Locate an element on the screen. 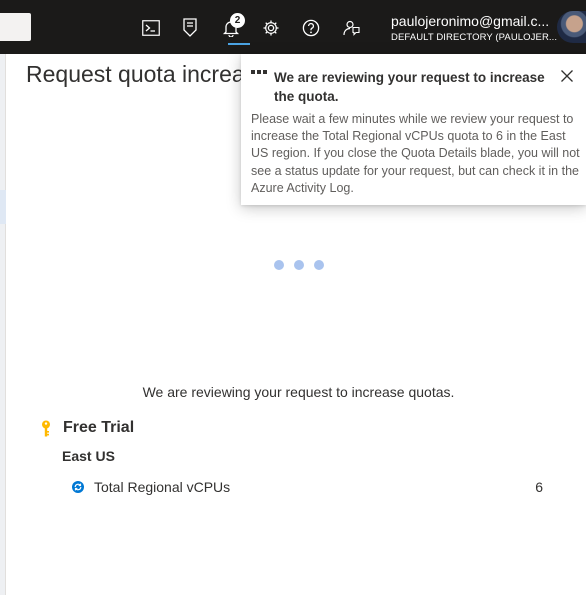 Image resolution: width=586 pixels, height=595 pixels. subscription-header: Free Trial is located at coordinates (86, 428).